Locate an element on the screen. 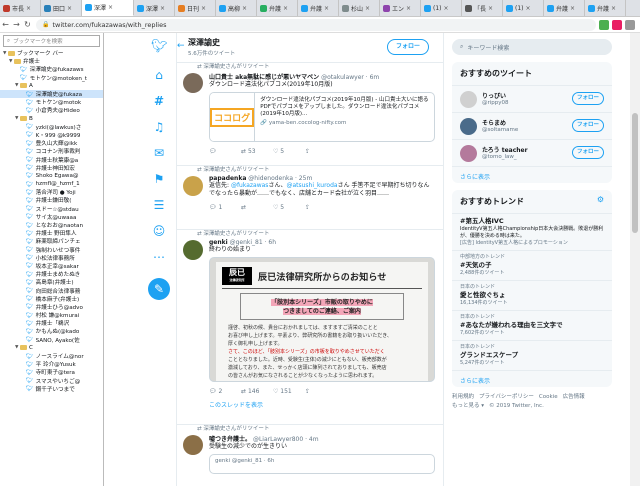 Image resolution: width=640 pixels, height=486 pixels. reply-icon: 💬︎ 2 is located at coordinates (225, 391).